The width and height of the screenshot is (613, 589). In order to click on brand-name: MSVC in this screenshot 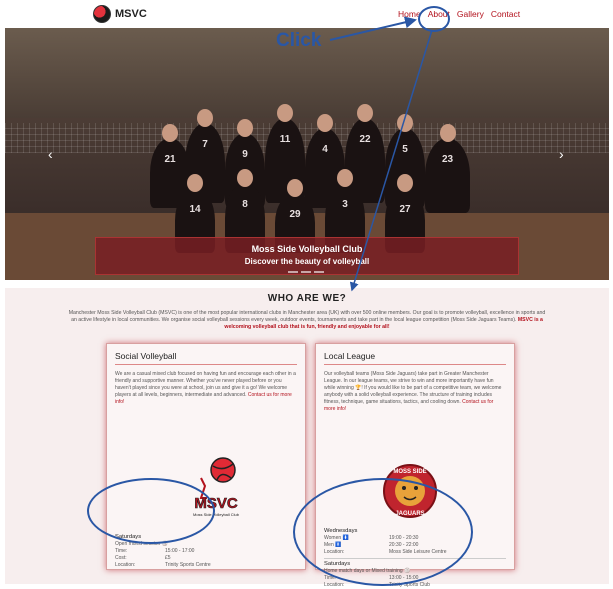, I will do `click(131, 14)`.